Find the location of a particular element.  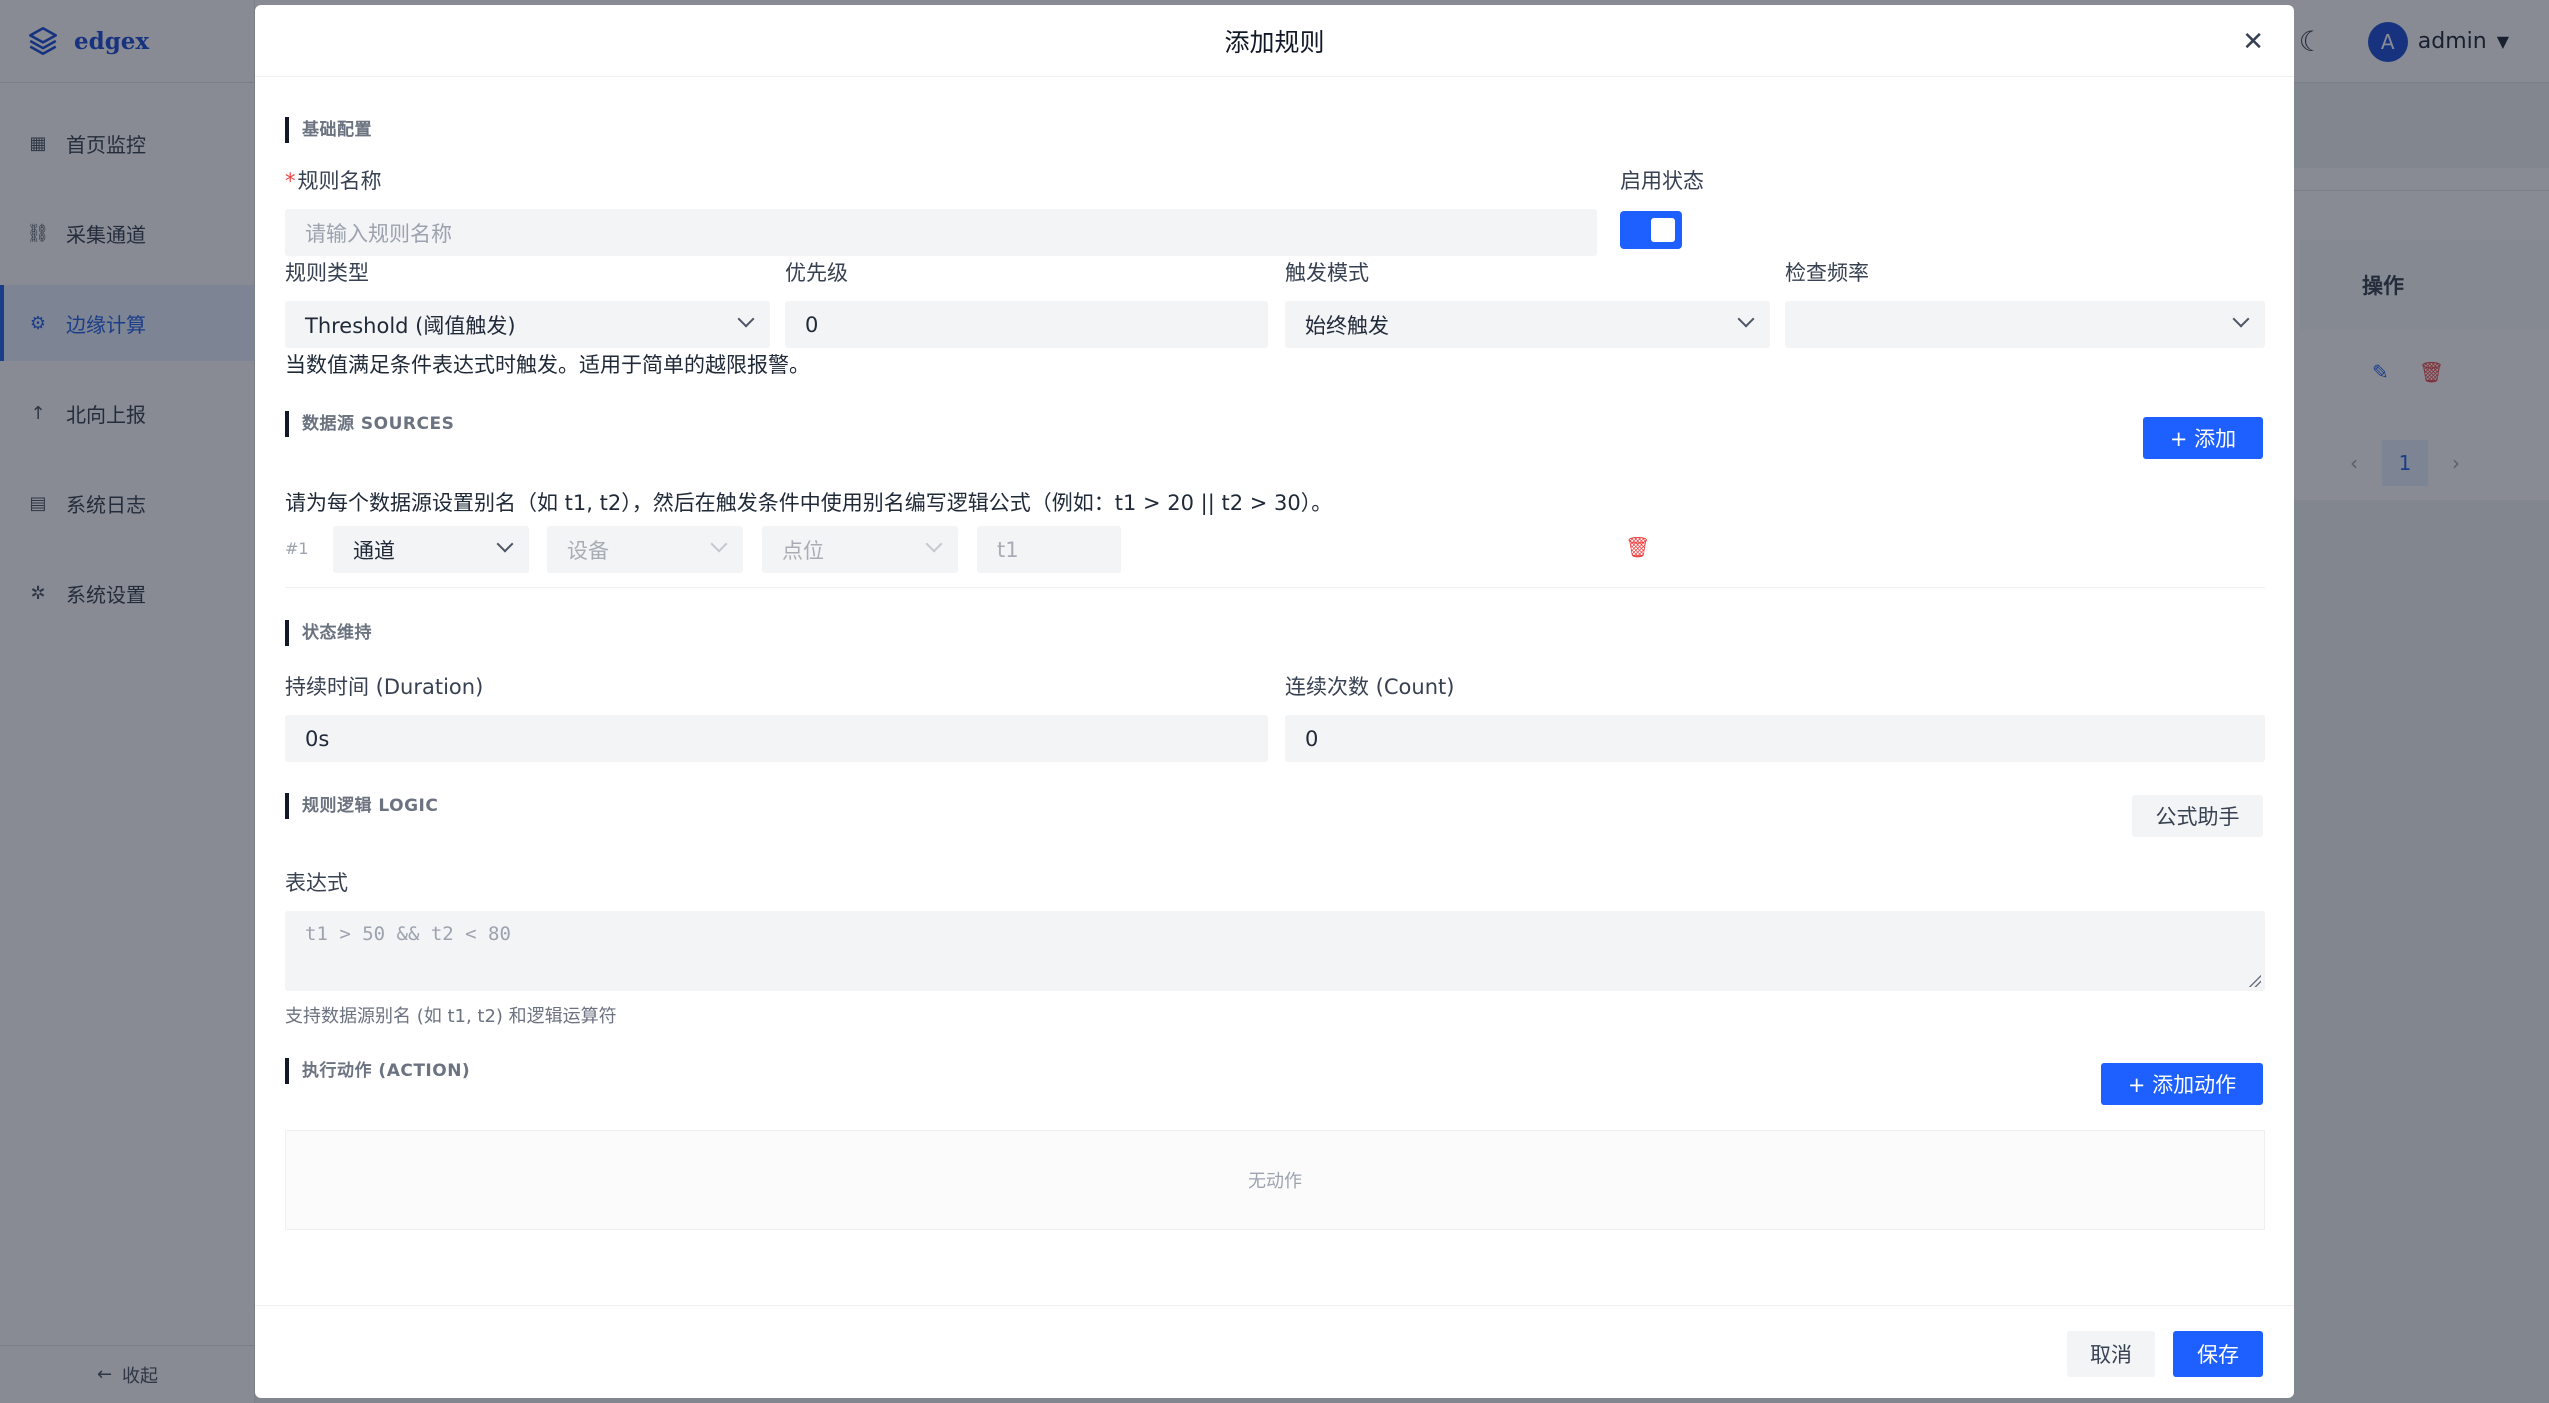

add-action-button: + 添加动作 is located at coordinates (2182, 1084).